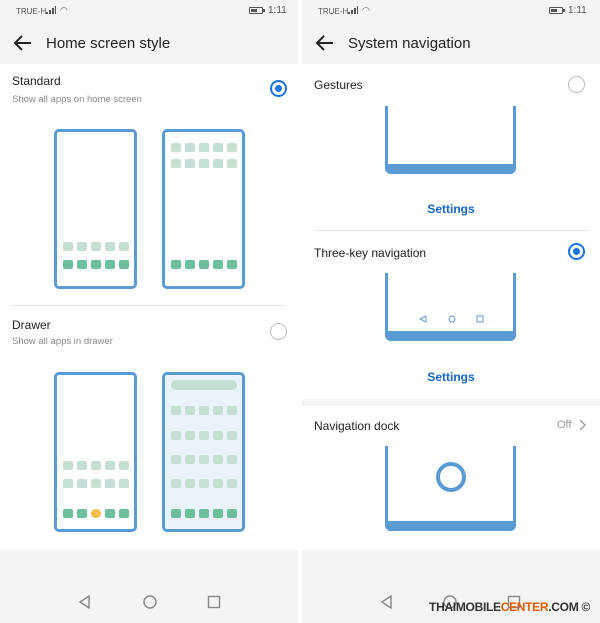 The image size is (600, 623). What do you see at coordinates (451, 209) in the screenshot?
I see `gestures-settings-link: Settings` at bounding box center [451, 209].